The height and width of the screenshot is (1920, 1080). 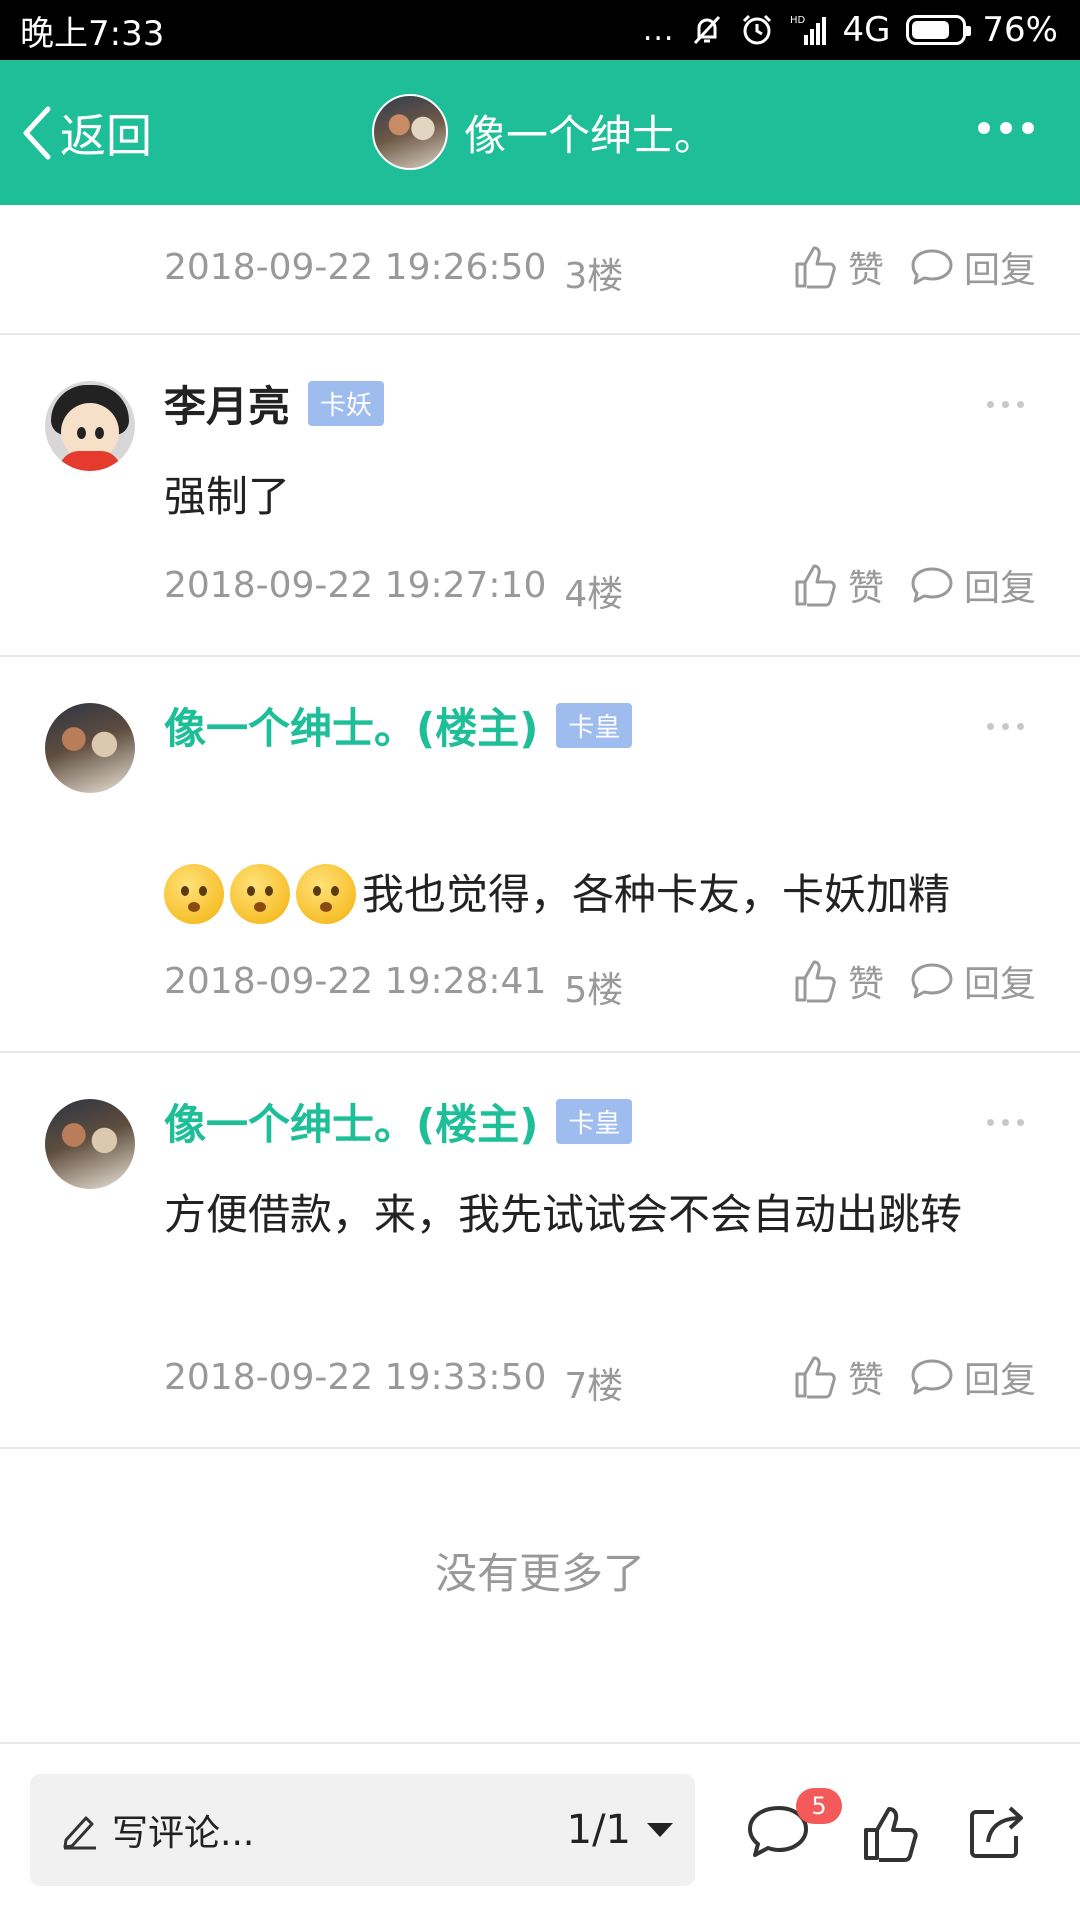 I want to click on post-floor: 4楼, so click(x=594, y=594).